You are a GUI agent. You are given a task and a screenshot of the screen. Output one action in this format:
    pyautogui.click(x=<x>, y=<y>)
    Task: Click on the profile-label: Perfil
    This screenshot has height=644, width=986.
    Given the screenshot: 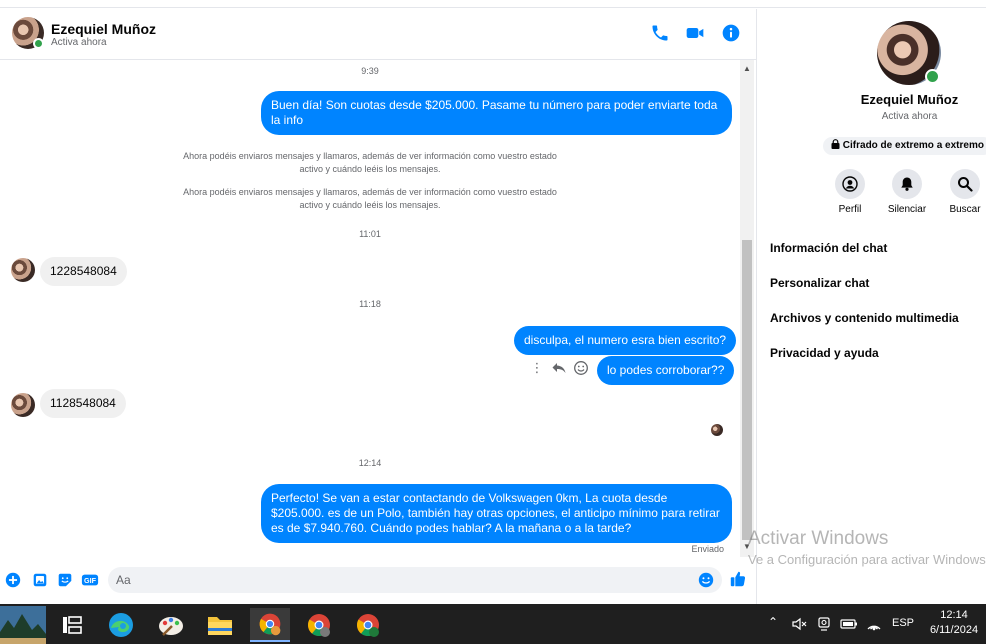 What is the action you would take?
    pyautogui.click(x=850, y=209)
    